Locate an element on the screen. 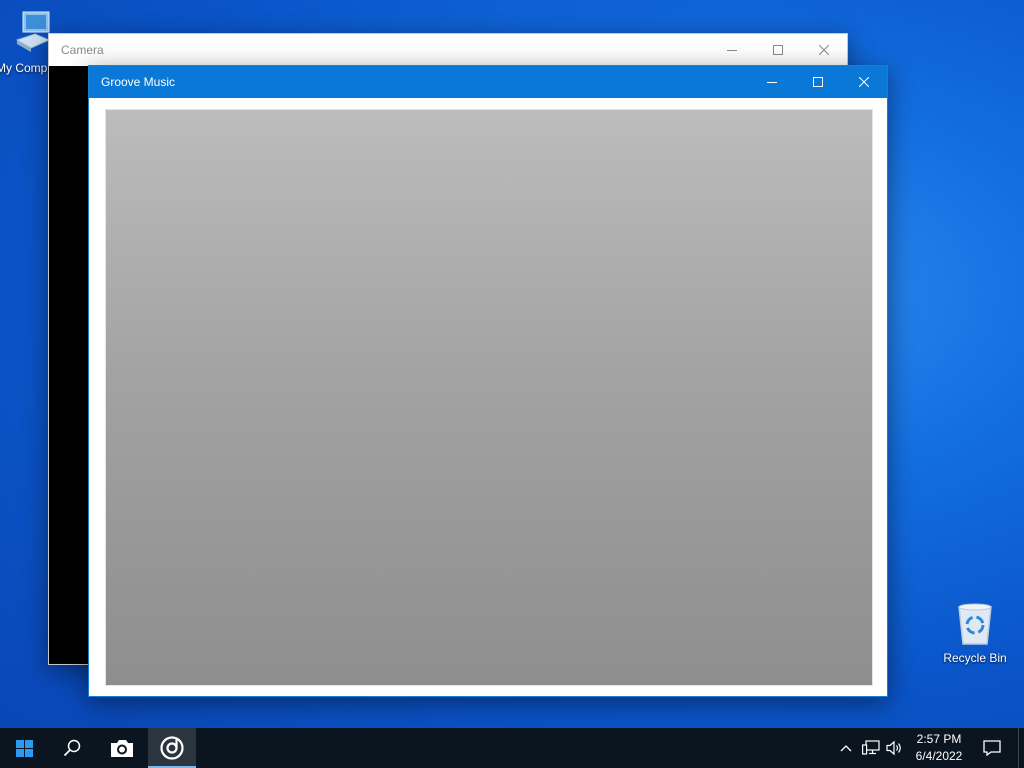 The image size is (1024, 768). action-center-icon is located at coordinates (992, 748).